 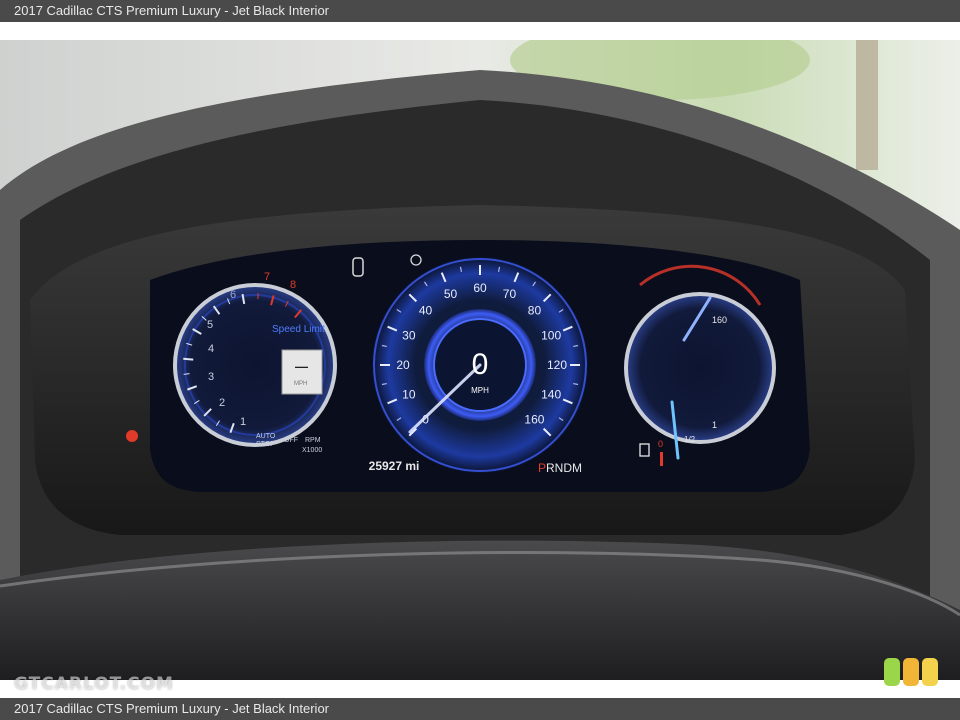 What do you see at coordinates (480, 288) in the screenshot?
I see `speedometer-label: 60` at bounding box center [480, 288].